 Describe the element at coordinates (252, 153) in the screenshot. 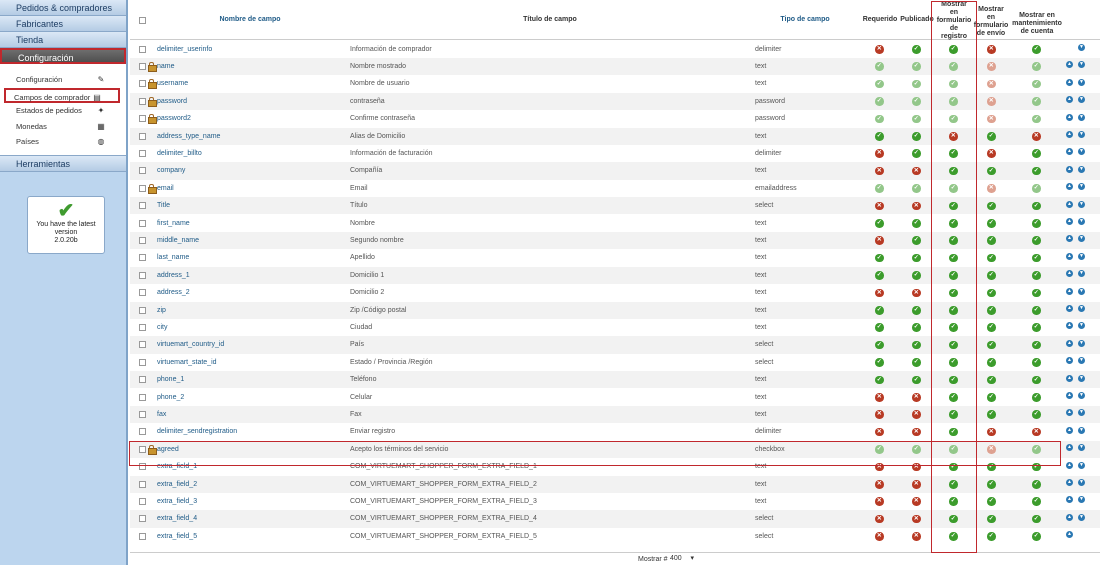

I see `field-name-link: delimiter_billto` at that location.